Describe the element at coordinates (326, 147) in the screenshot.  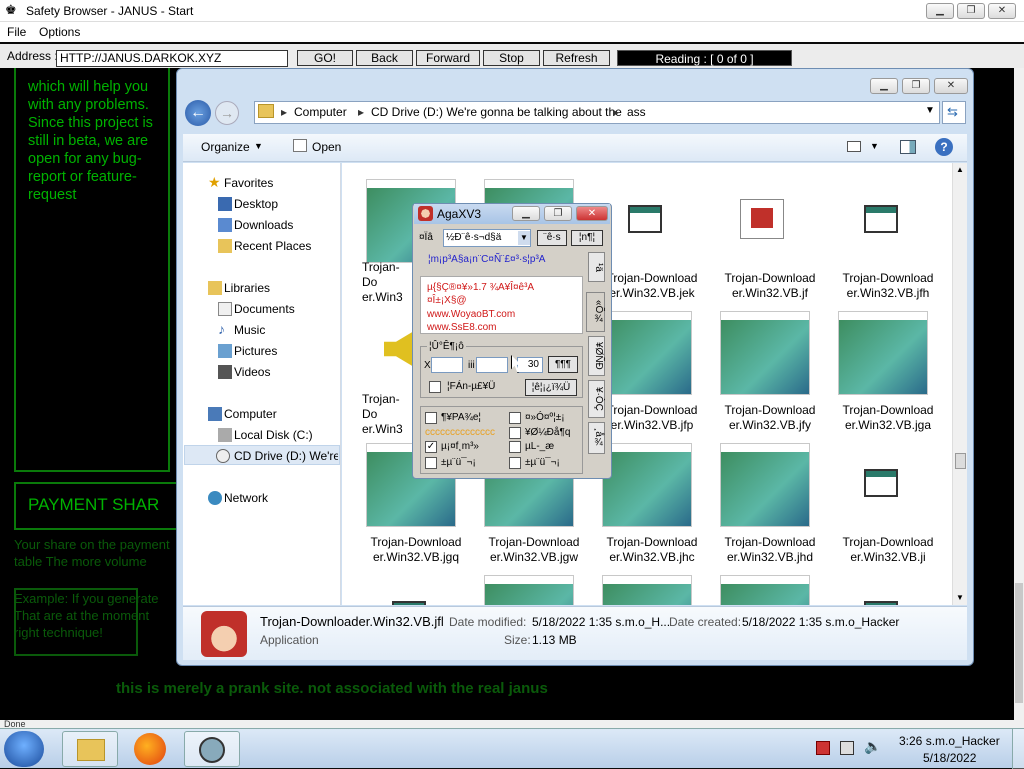
I see `open-button: Open` at that location.